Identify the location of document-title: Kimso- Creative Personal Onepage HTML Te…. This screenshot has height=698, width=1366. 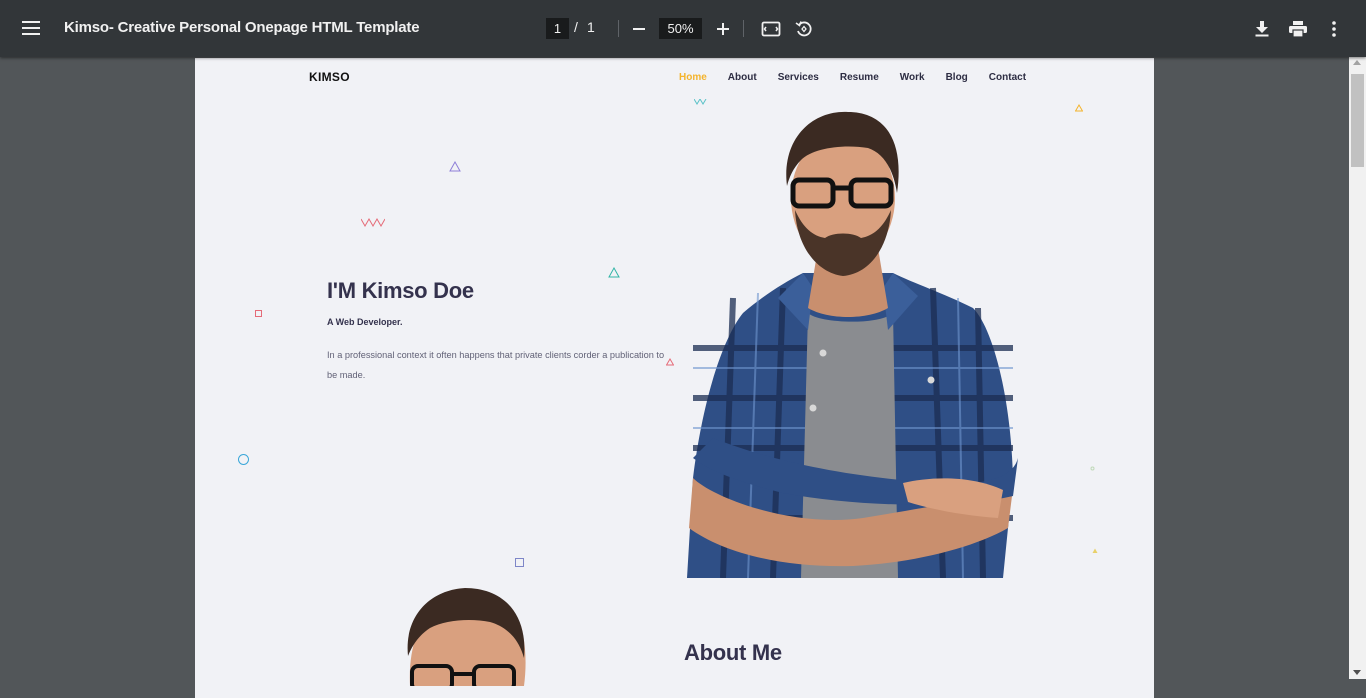
(242, 27).